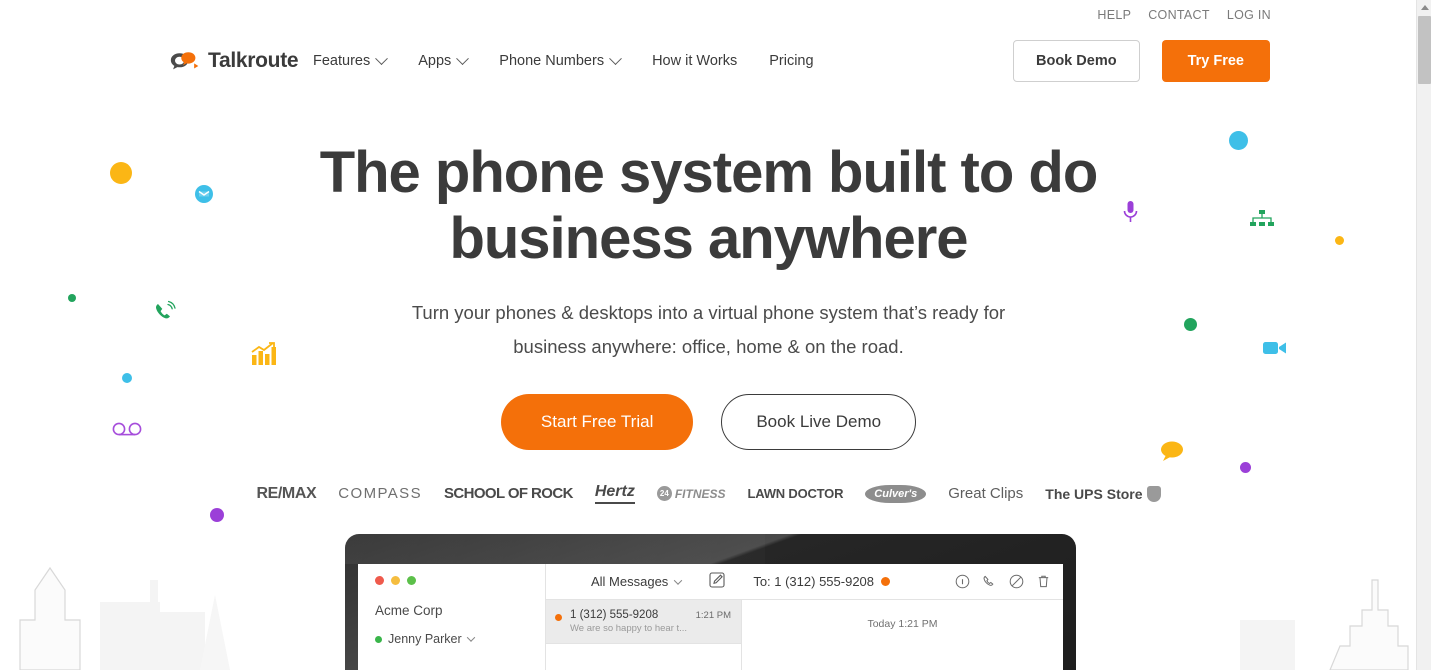  What do you see at coordinates (425, 639) in the screenshot?
I see `current-user-name: Jenny Parker` at bounding box center [425, 639].